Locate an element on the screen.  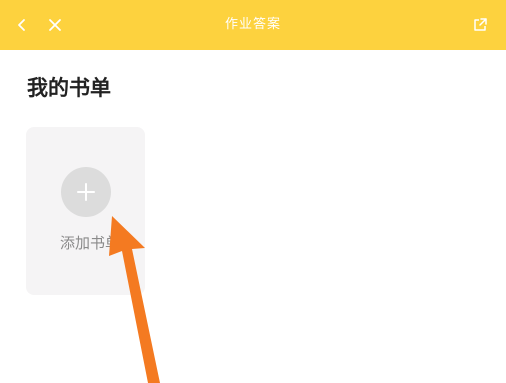
add-book-list-label: 添加书单 is located at coordinates (90, 243).